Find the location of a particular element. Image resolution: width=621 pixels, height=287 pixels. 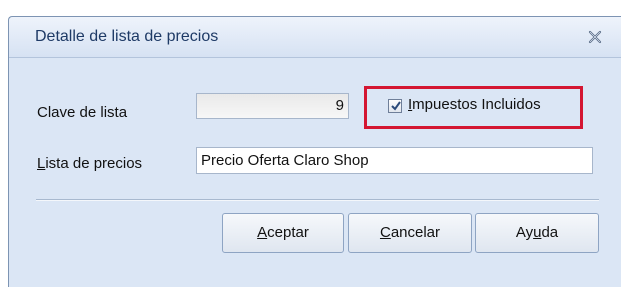

impuestos-label: Impuestos Incluidos is located at coordinates (474, 104).